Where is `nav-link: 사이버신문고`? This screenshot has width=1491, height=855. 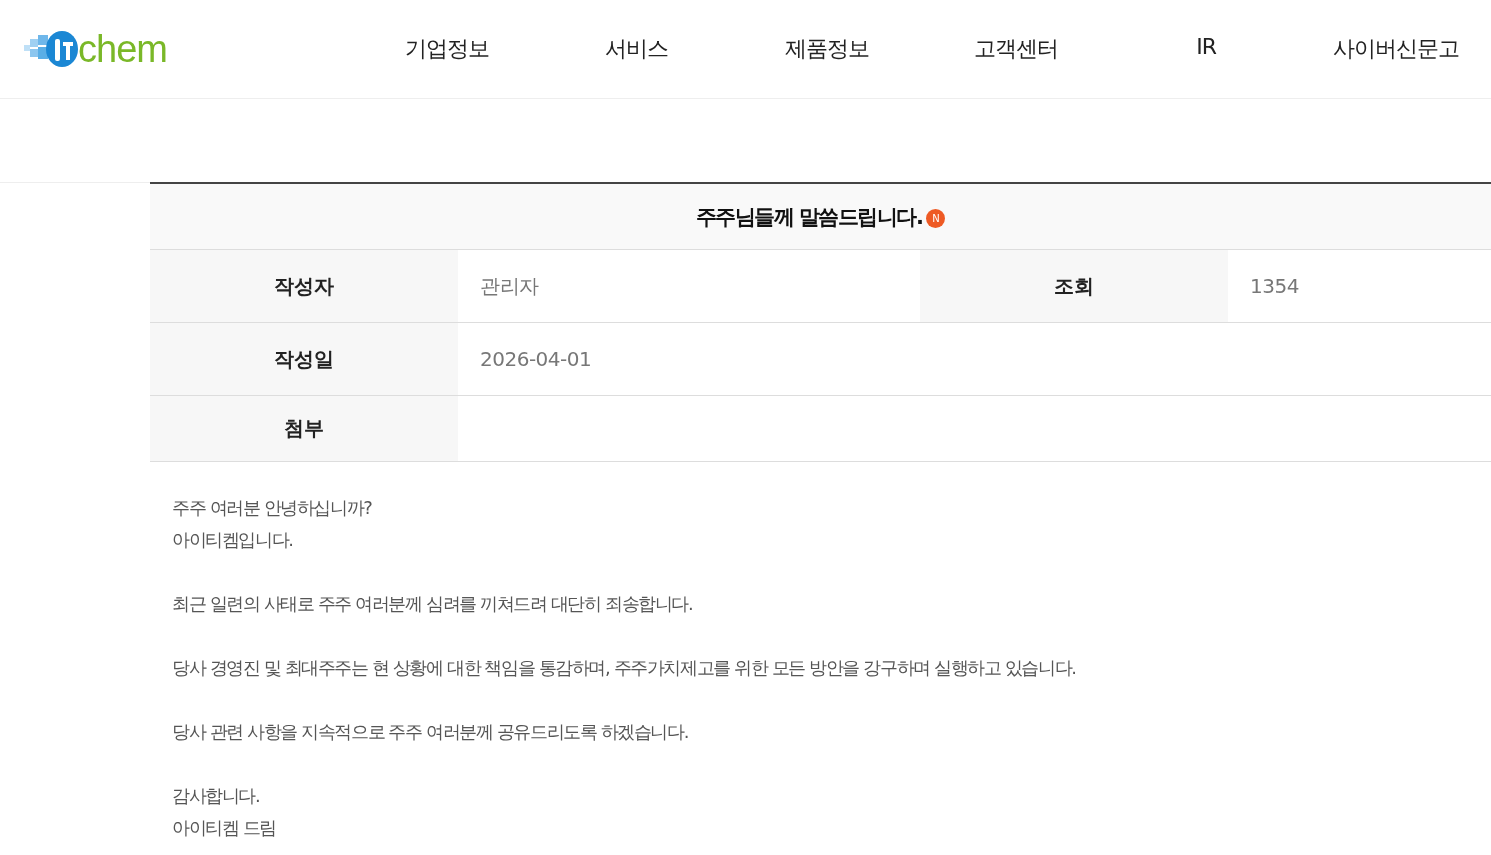 nav-link: 사이버신문고 is located at coordinates (1396, 49).